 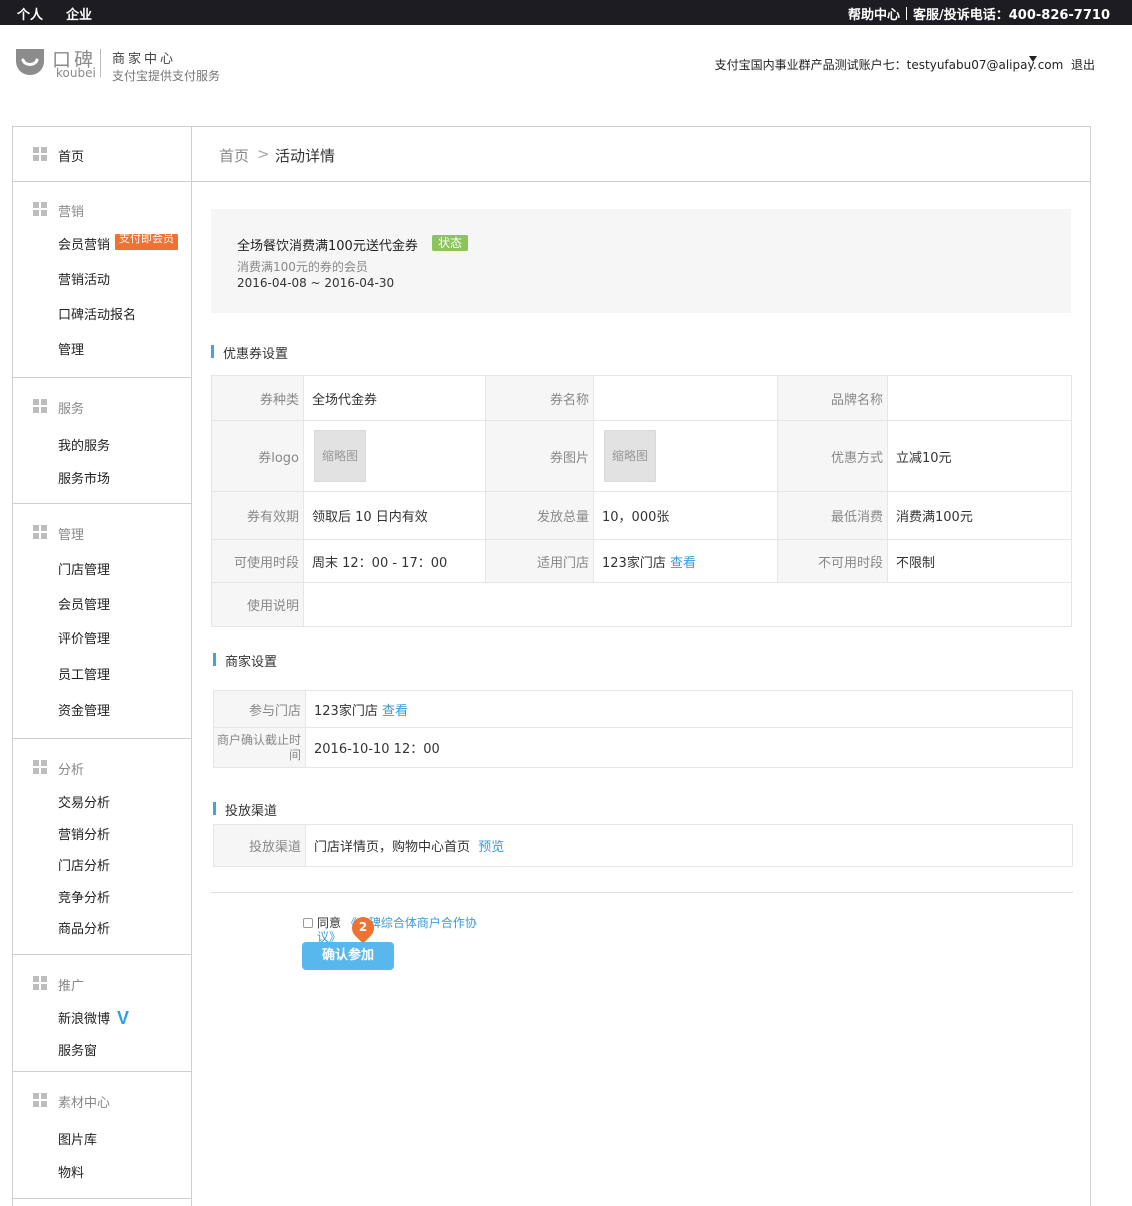 What do you see at coordinates (642, 892) in the screenshot?
I see `footer-divider` at bounding box center [642, 892].